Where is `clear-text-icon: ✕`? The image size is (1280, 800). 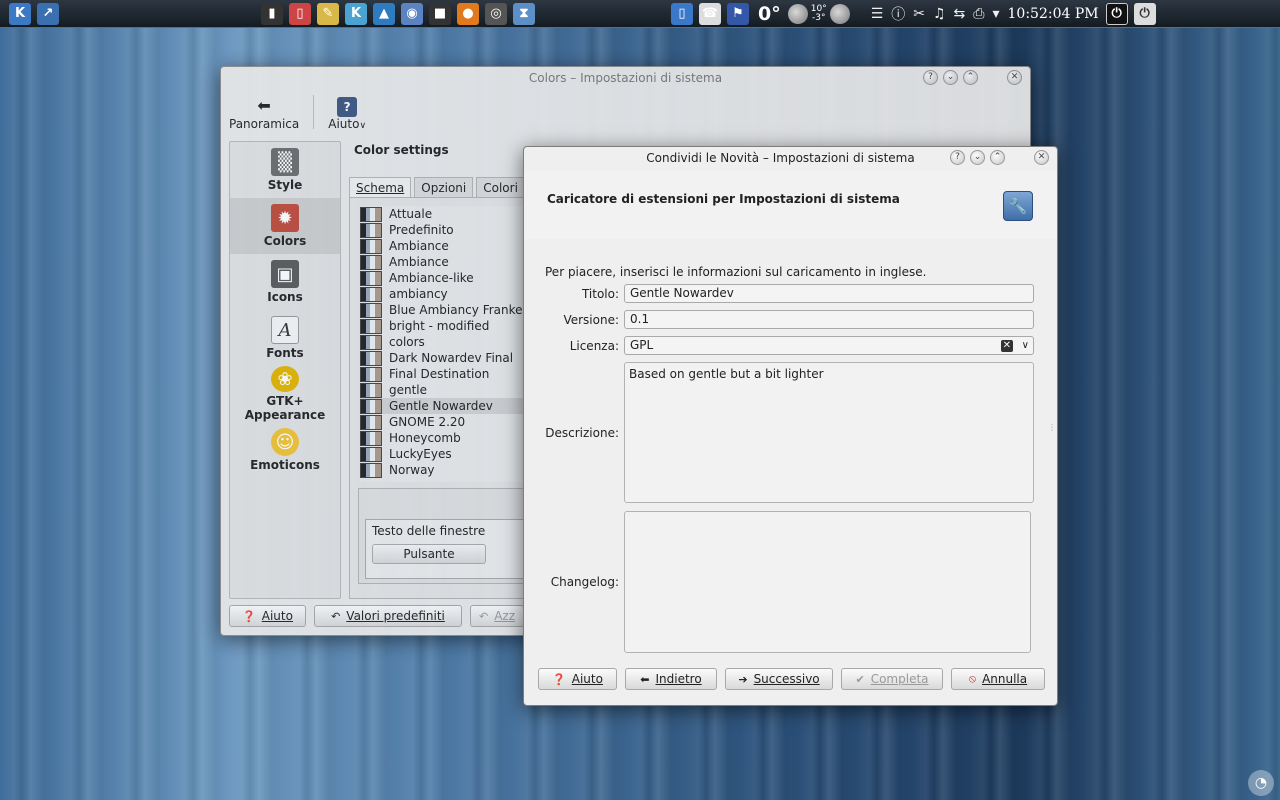
clear-text-icon: ✕ is located at coordinates (1006, 346).